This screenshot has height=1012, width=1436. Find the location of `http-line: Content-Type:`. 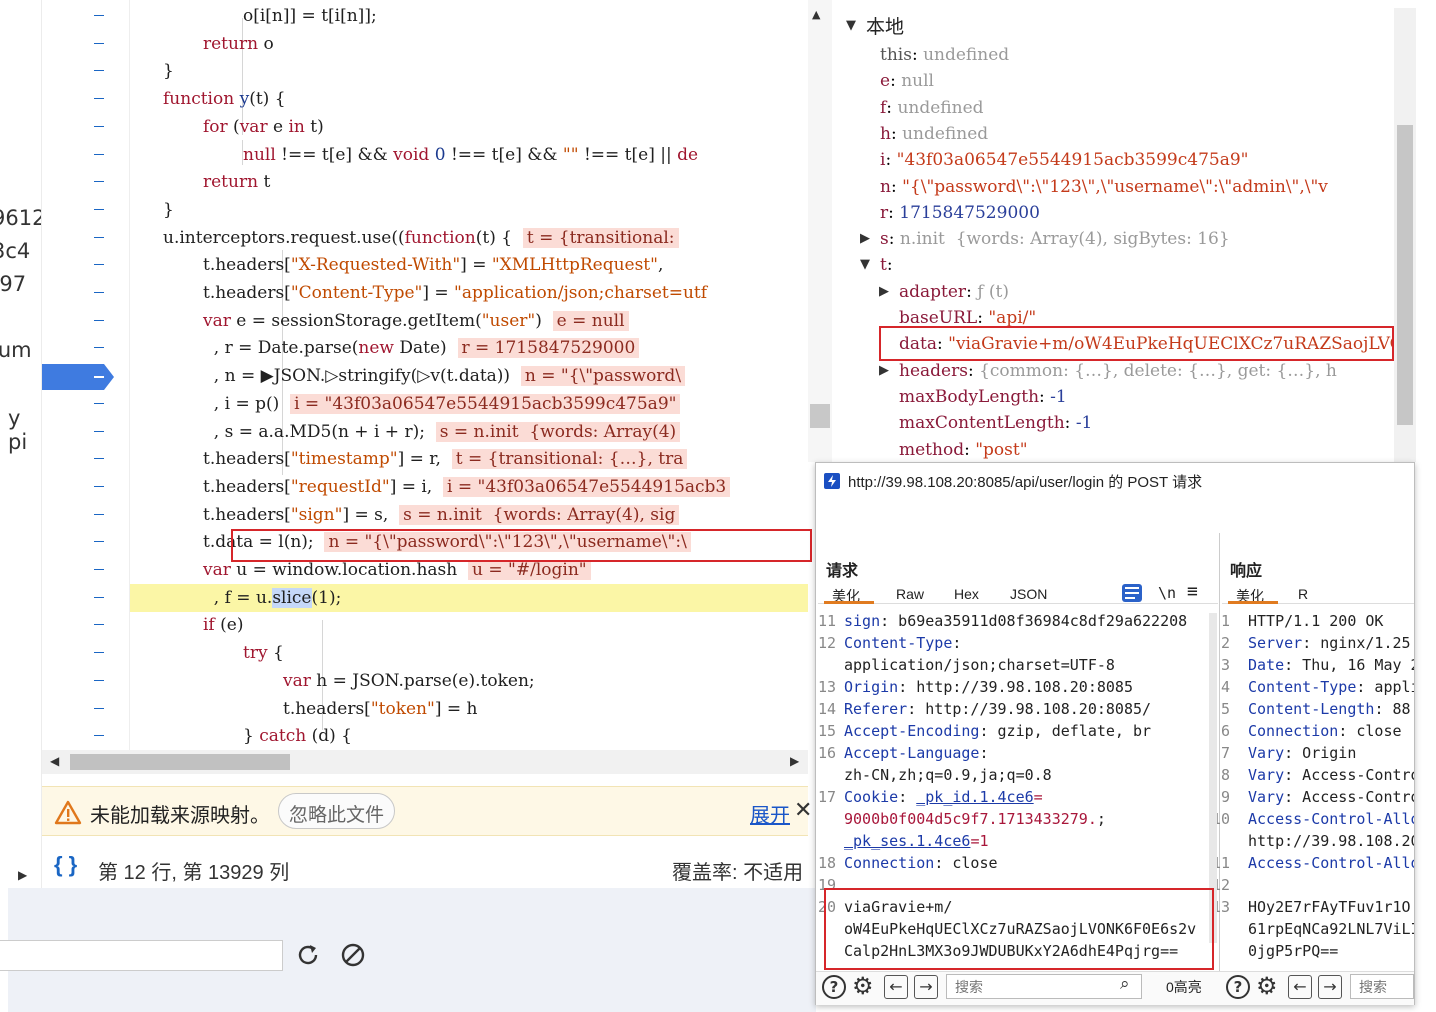

http-line: Content-Type: is located at coordinates (1026, 643).